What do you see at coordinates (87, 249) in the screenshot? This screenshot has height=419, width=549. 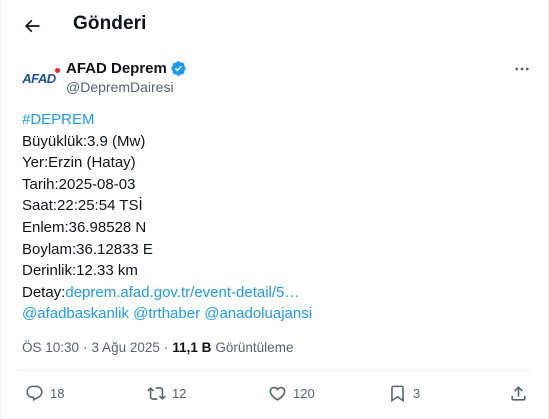 I see `longitude-line: Boylam:36.12833 E` at bounding box center [87, 249].